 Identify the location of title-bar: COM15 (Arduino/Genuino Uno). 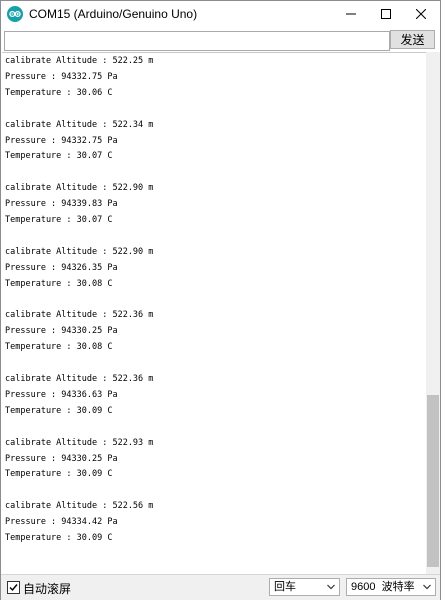
(220, 14).